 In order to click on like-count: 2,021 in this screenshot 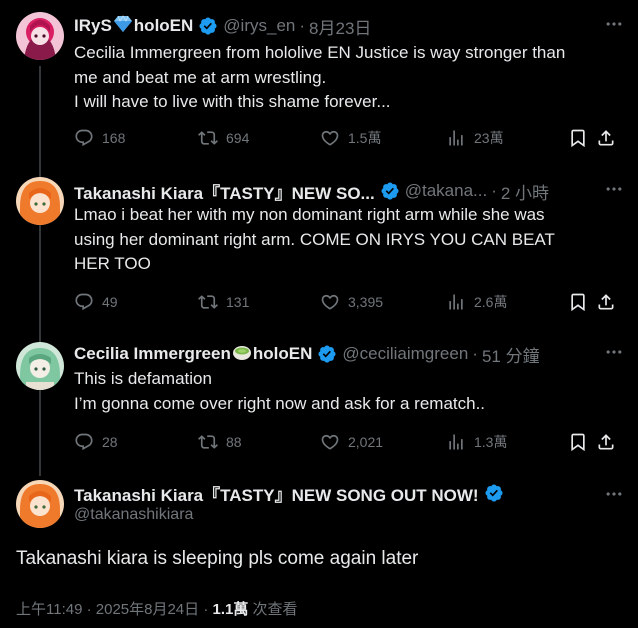, I will do `click(366, 442)`.